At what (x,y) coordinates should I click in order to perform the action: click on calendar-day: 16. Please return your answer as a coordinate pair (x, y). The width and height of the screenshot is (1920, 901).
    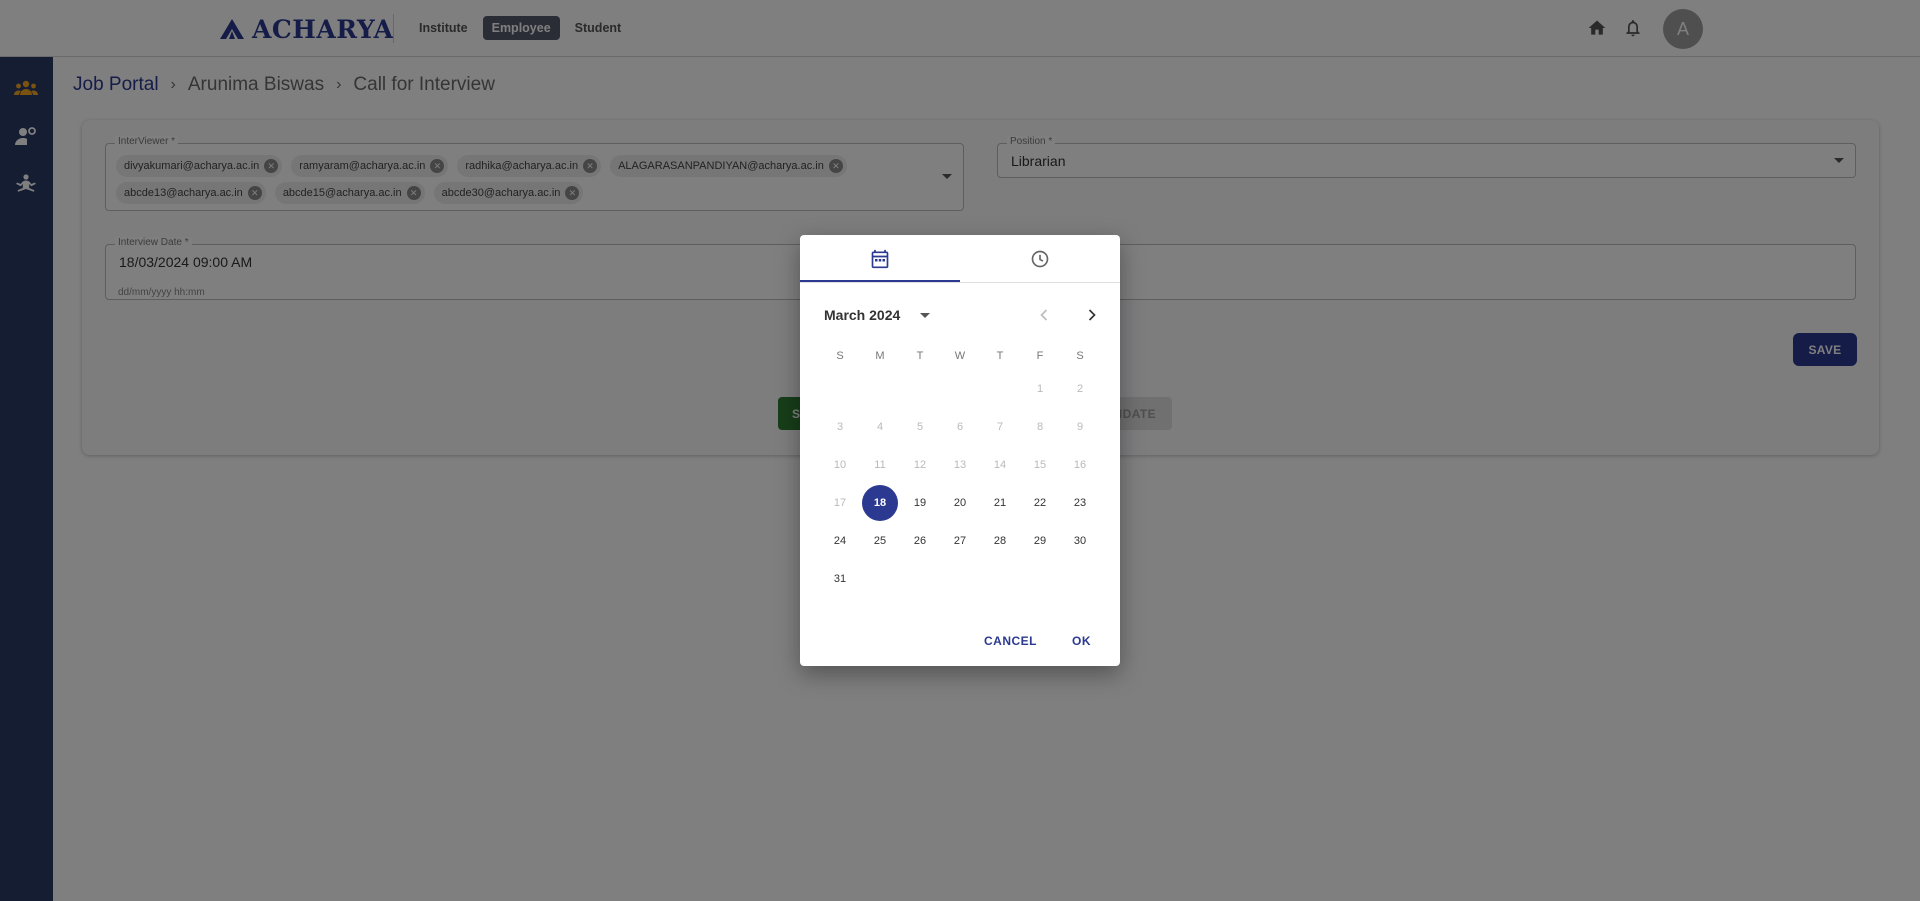
    Looking at the image, I should click on (1080, 465).